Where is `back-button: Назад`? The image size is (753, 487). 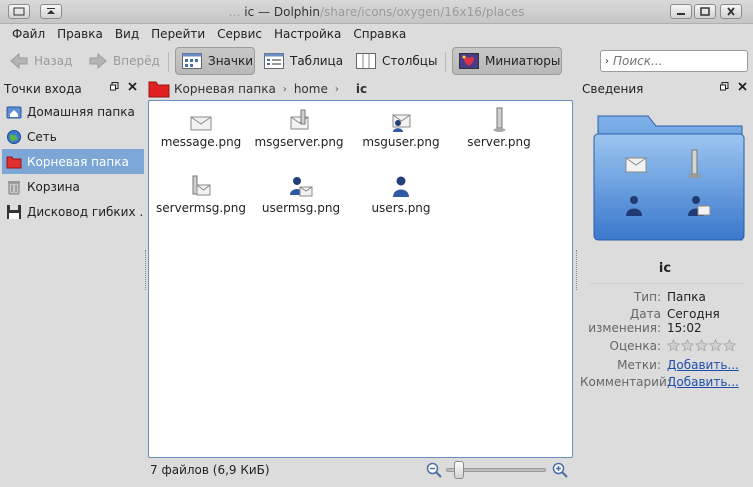 back-button: Назад is located at coordinates (41, 61).